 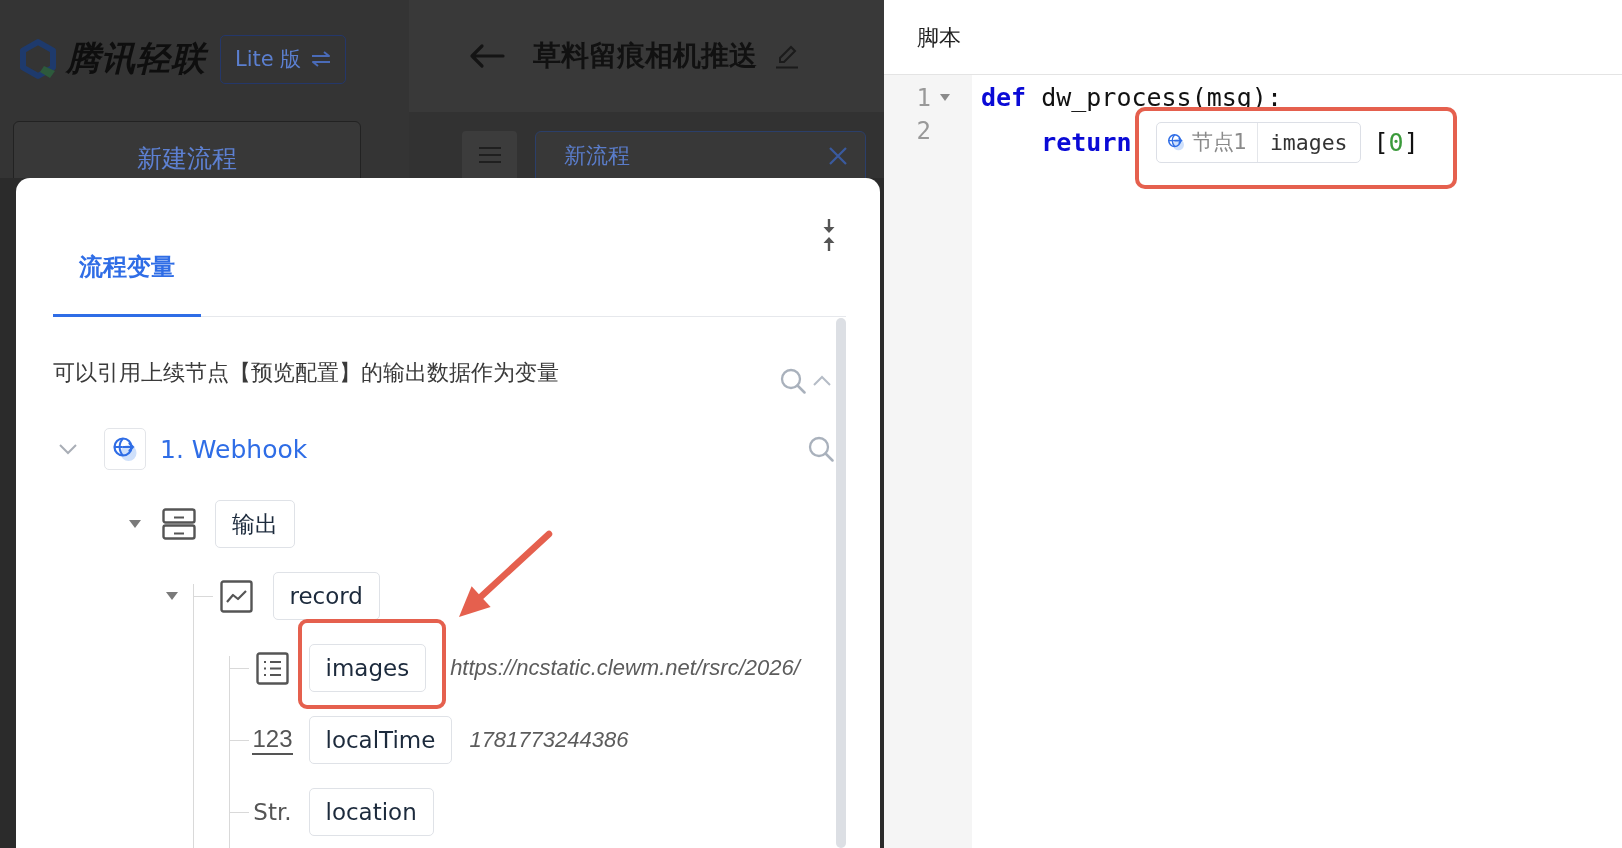 I want to click on line-chart-icon, so click(x=236, y=596).